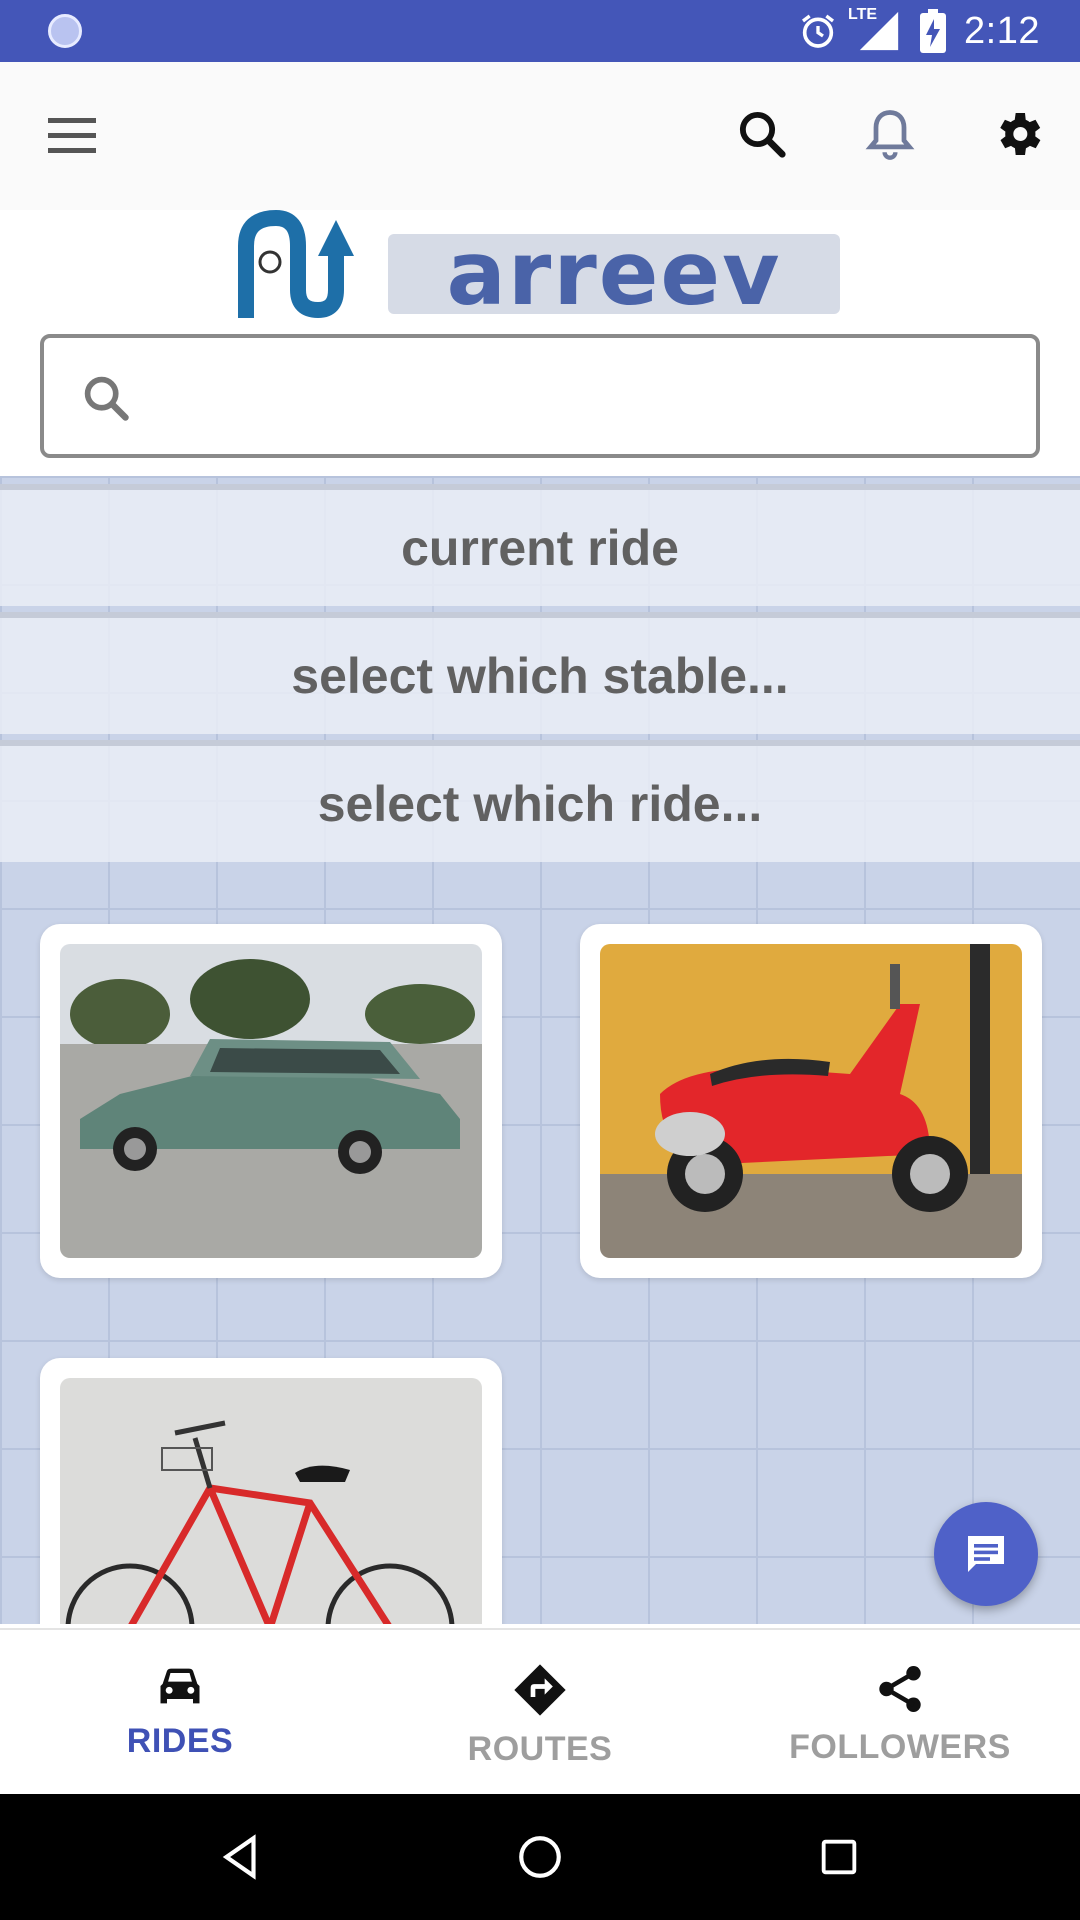  What do you see at coordinates (540, 1690) in the screenshot?
I see `directions-icon` at bounding box center [540, 1690].